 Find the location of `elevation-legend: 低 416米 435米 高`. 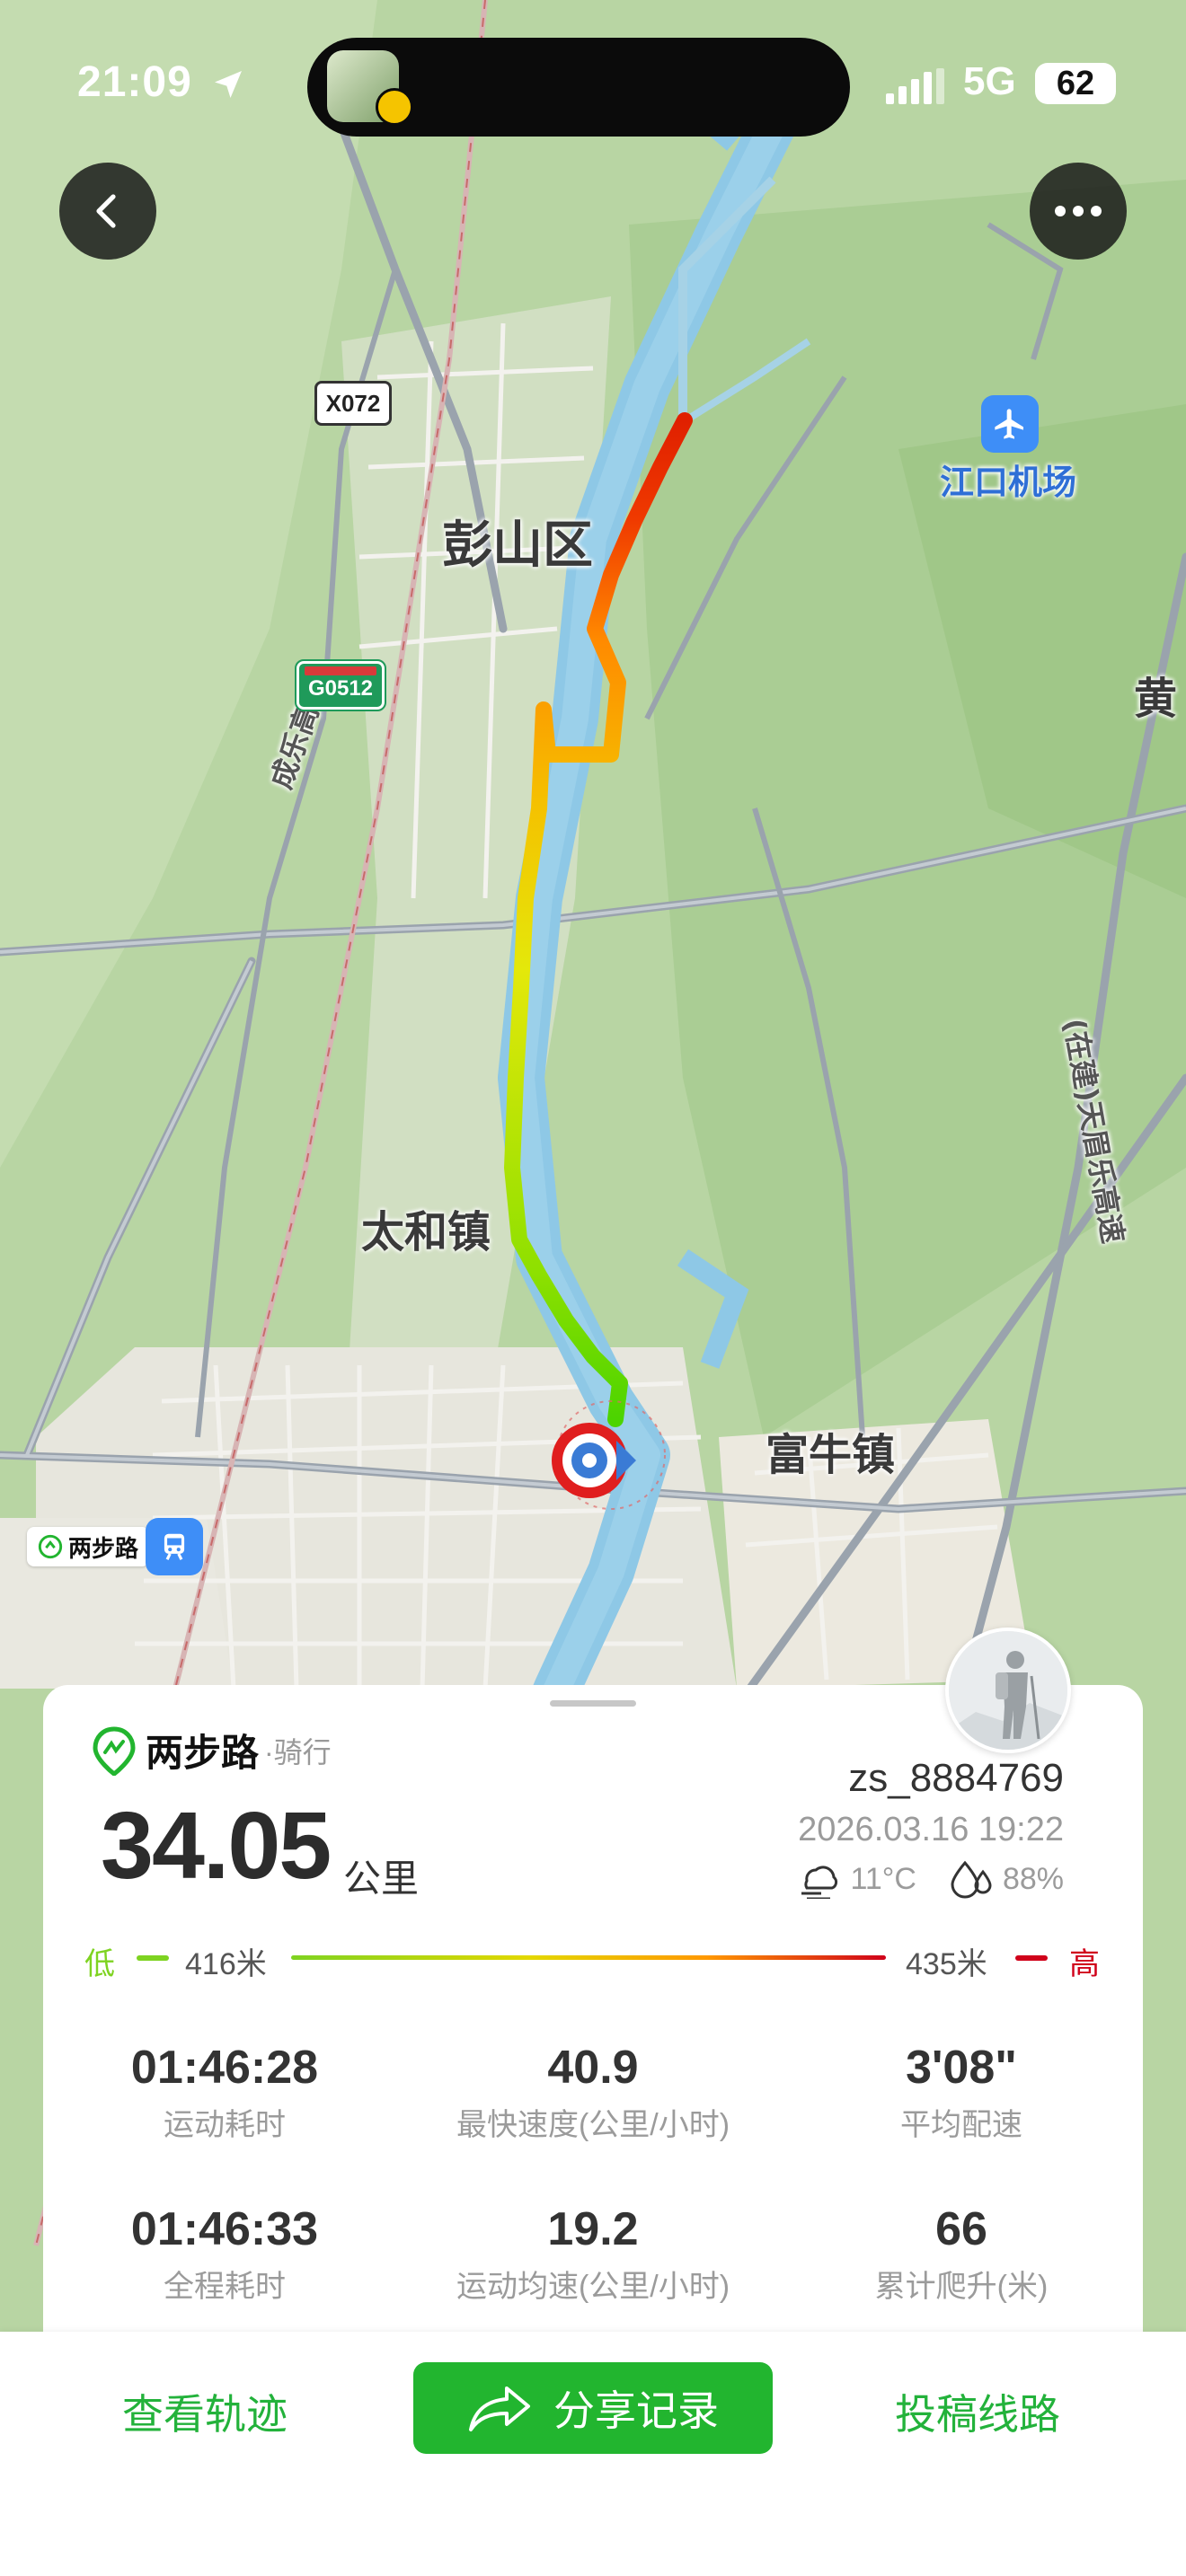

elevation-legend: 低 416米 435米 高 is located at coordinates (593, 1958).